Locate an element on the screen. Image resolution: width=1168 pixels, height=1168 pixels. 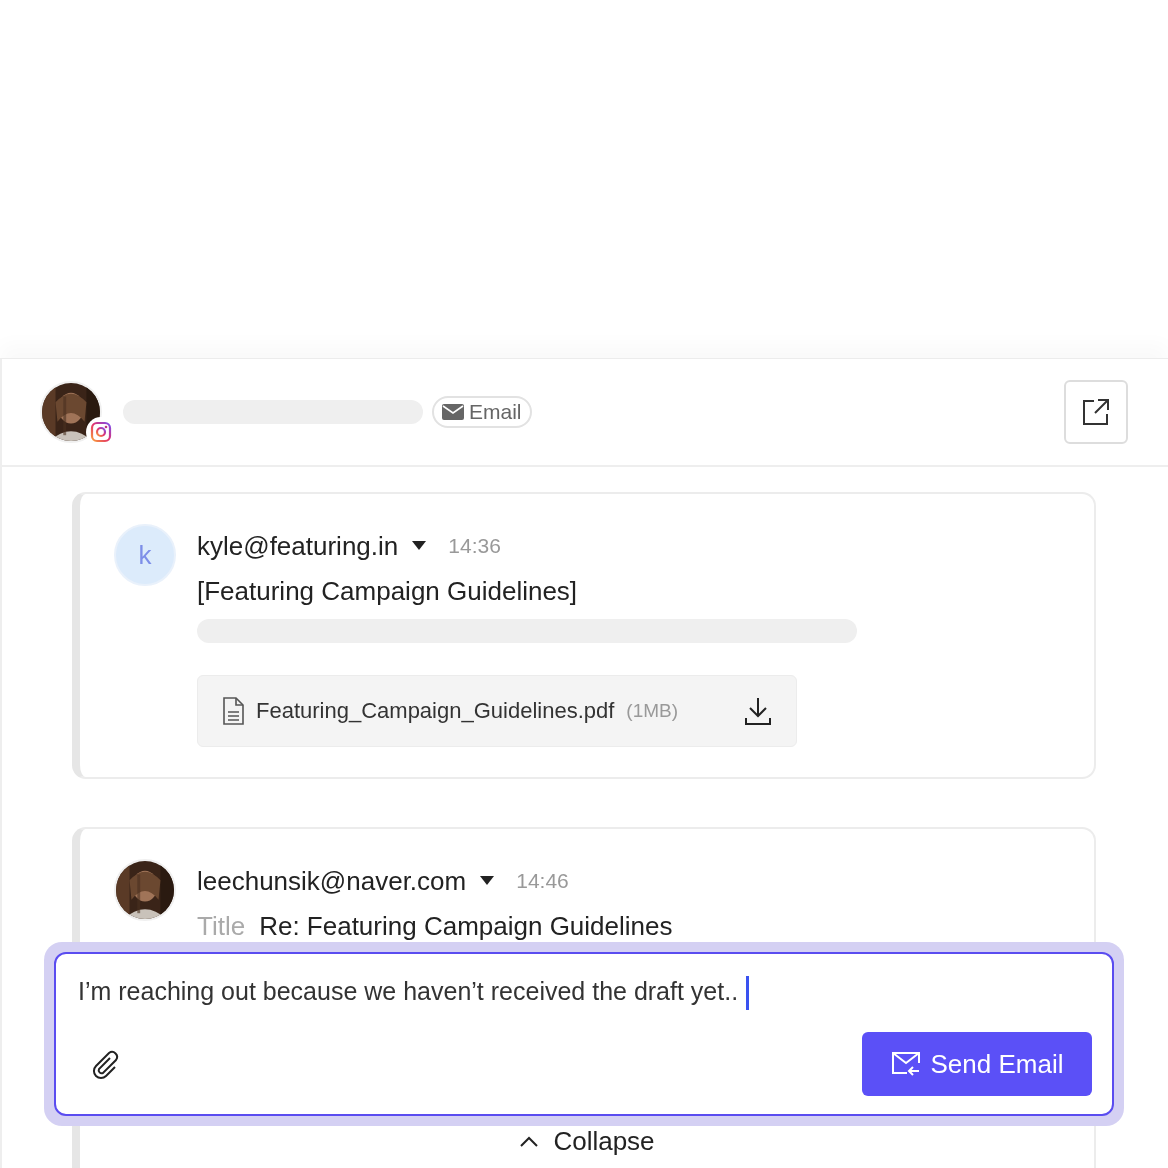
document-icon is located at coordinates (233, 711).